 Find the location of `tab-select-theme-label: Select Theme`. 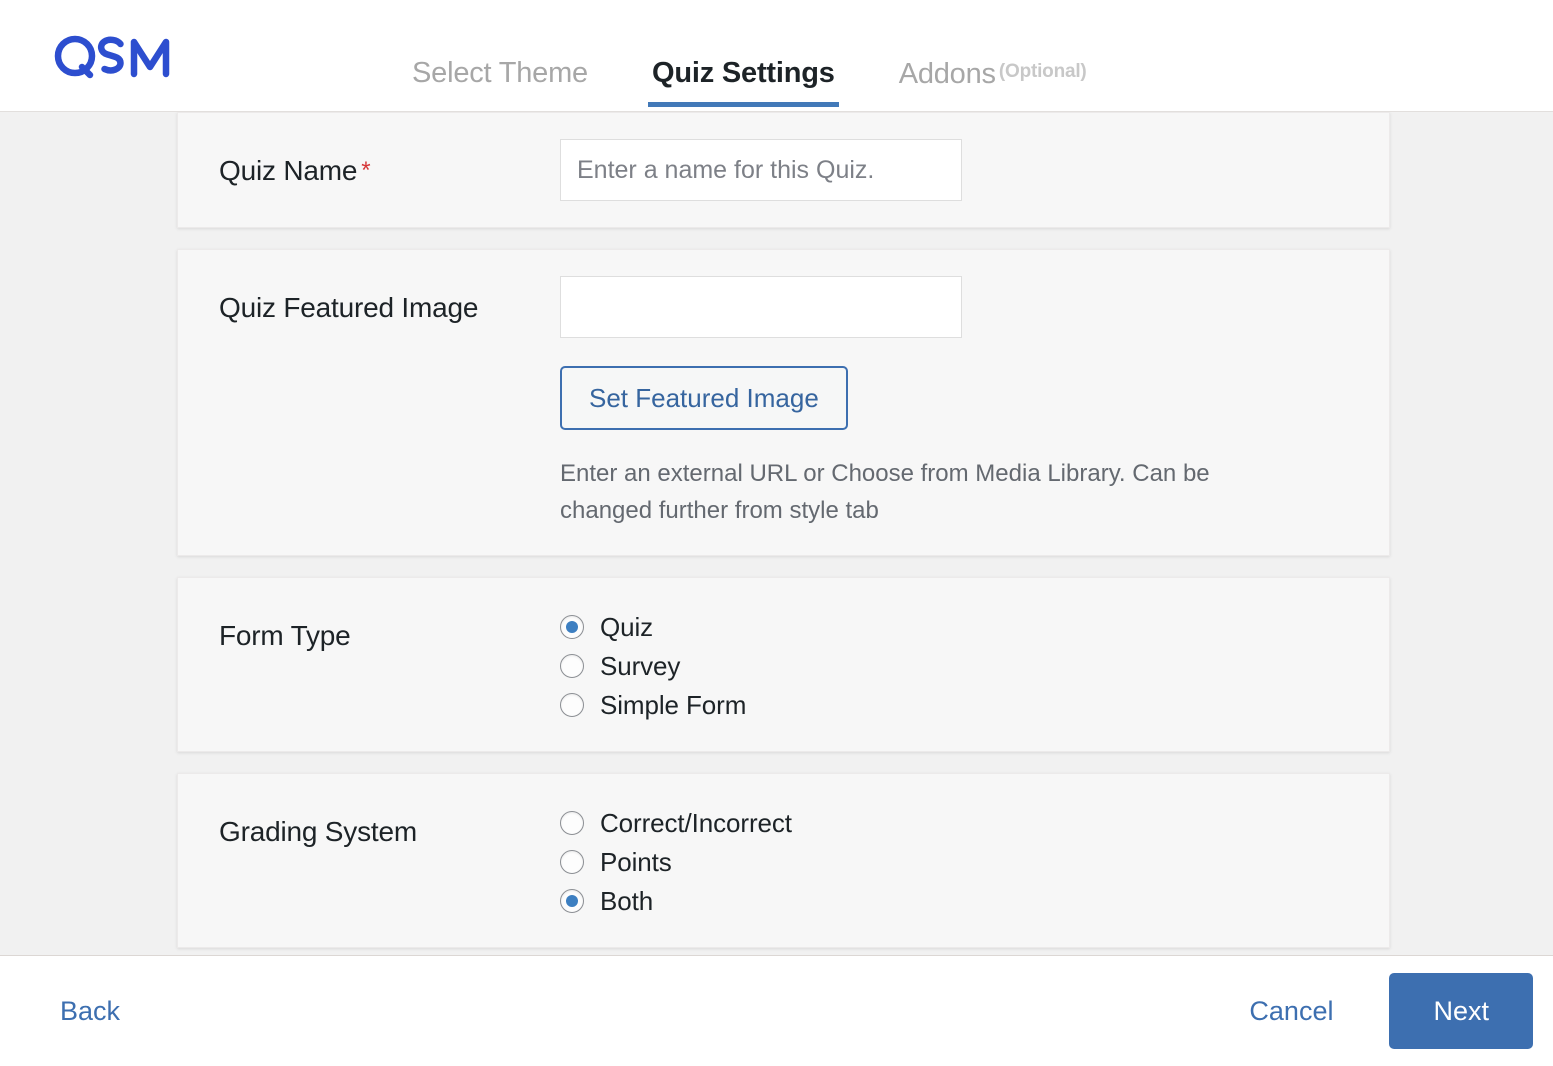

tab-select-theme-label: Select Theme is located at coordinates (500, 72).